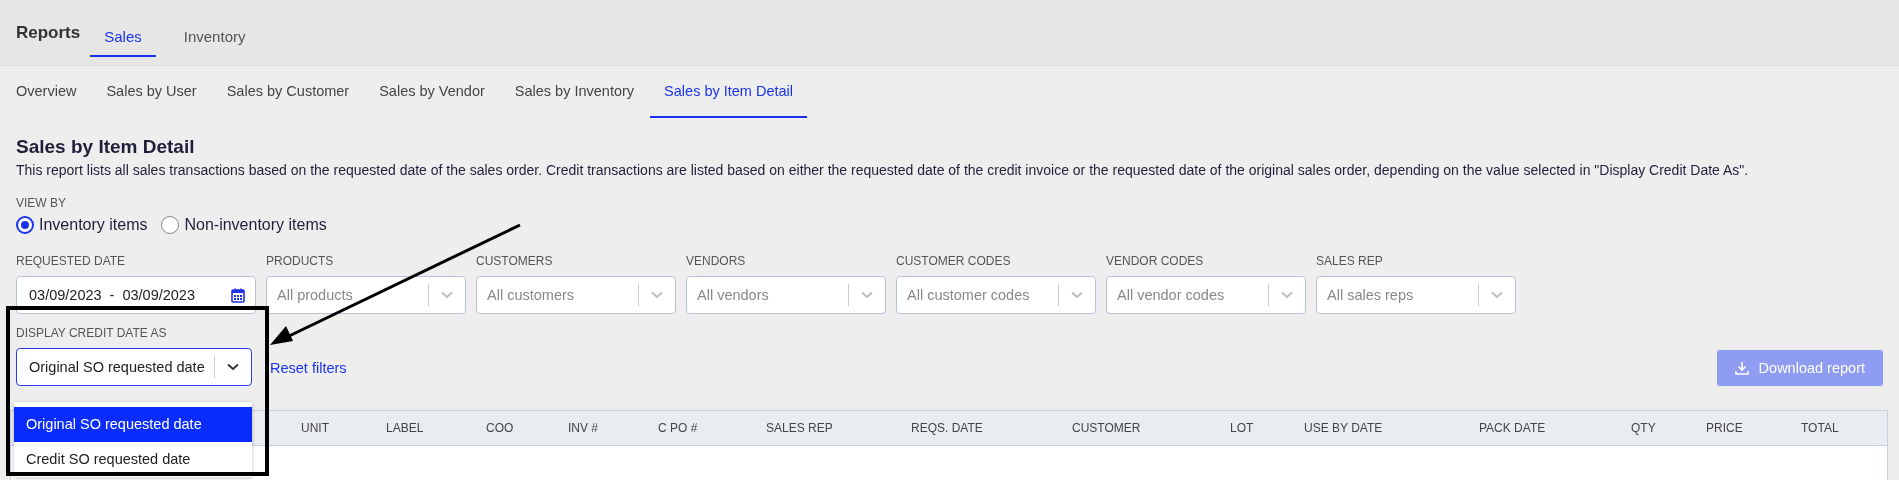 This screenshot has width=1899, height=480. What do you see at coordinates (576, 295) in the screenshot?
I see `select-field: All customers` at bounding box center [576, 295].